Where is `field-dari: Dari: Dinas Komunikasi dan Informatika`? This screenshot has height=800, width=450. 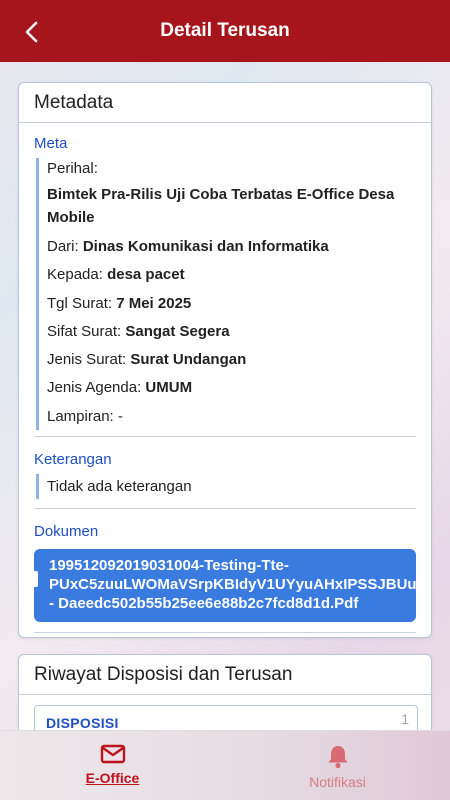 field-dari: Dari: Dinas Komunikasi dan Informatika is located at coordinates (231, 251).